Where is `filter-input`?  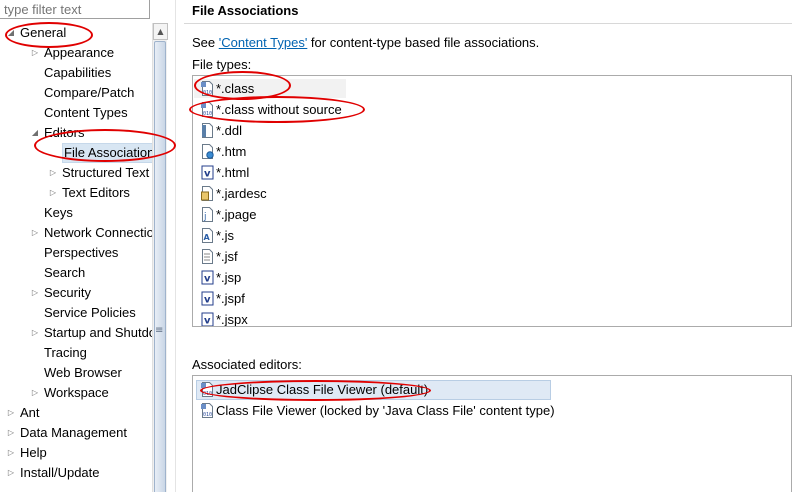
filter-input is located at coordinates (75, 9).